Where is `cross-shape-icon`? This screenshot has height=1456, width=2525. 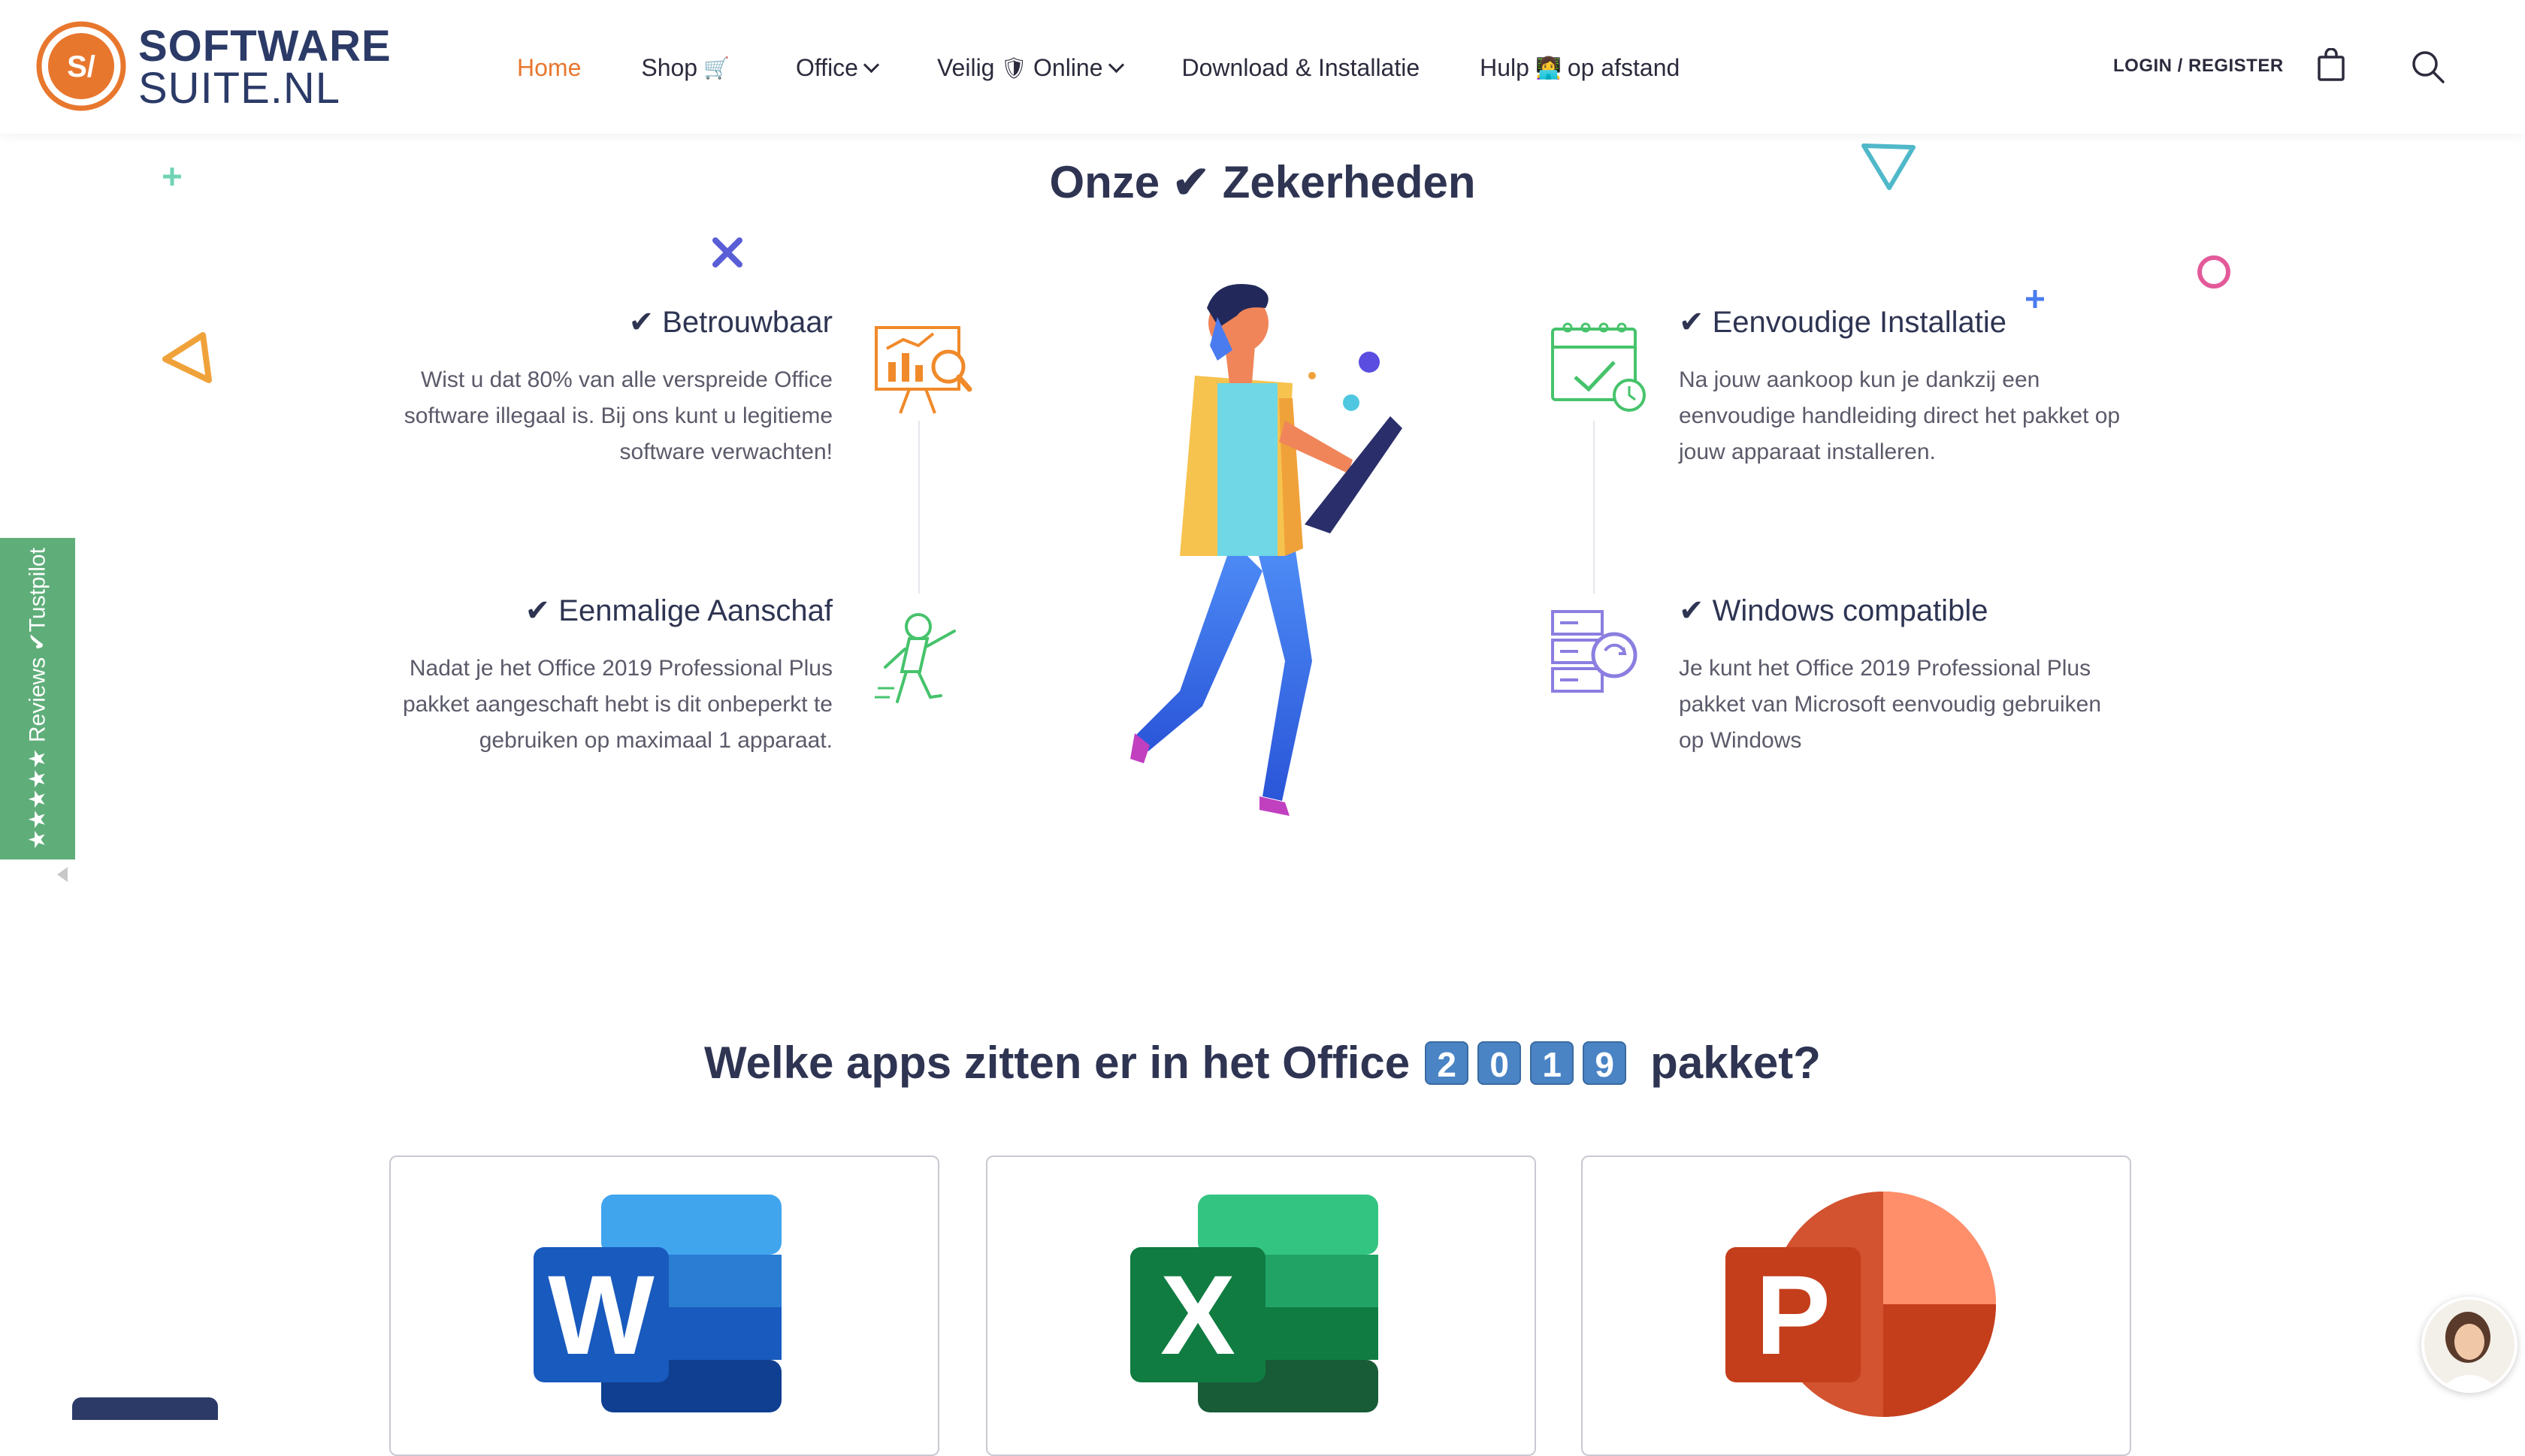
cross-shape-icon is located at coordinates (727, 252).